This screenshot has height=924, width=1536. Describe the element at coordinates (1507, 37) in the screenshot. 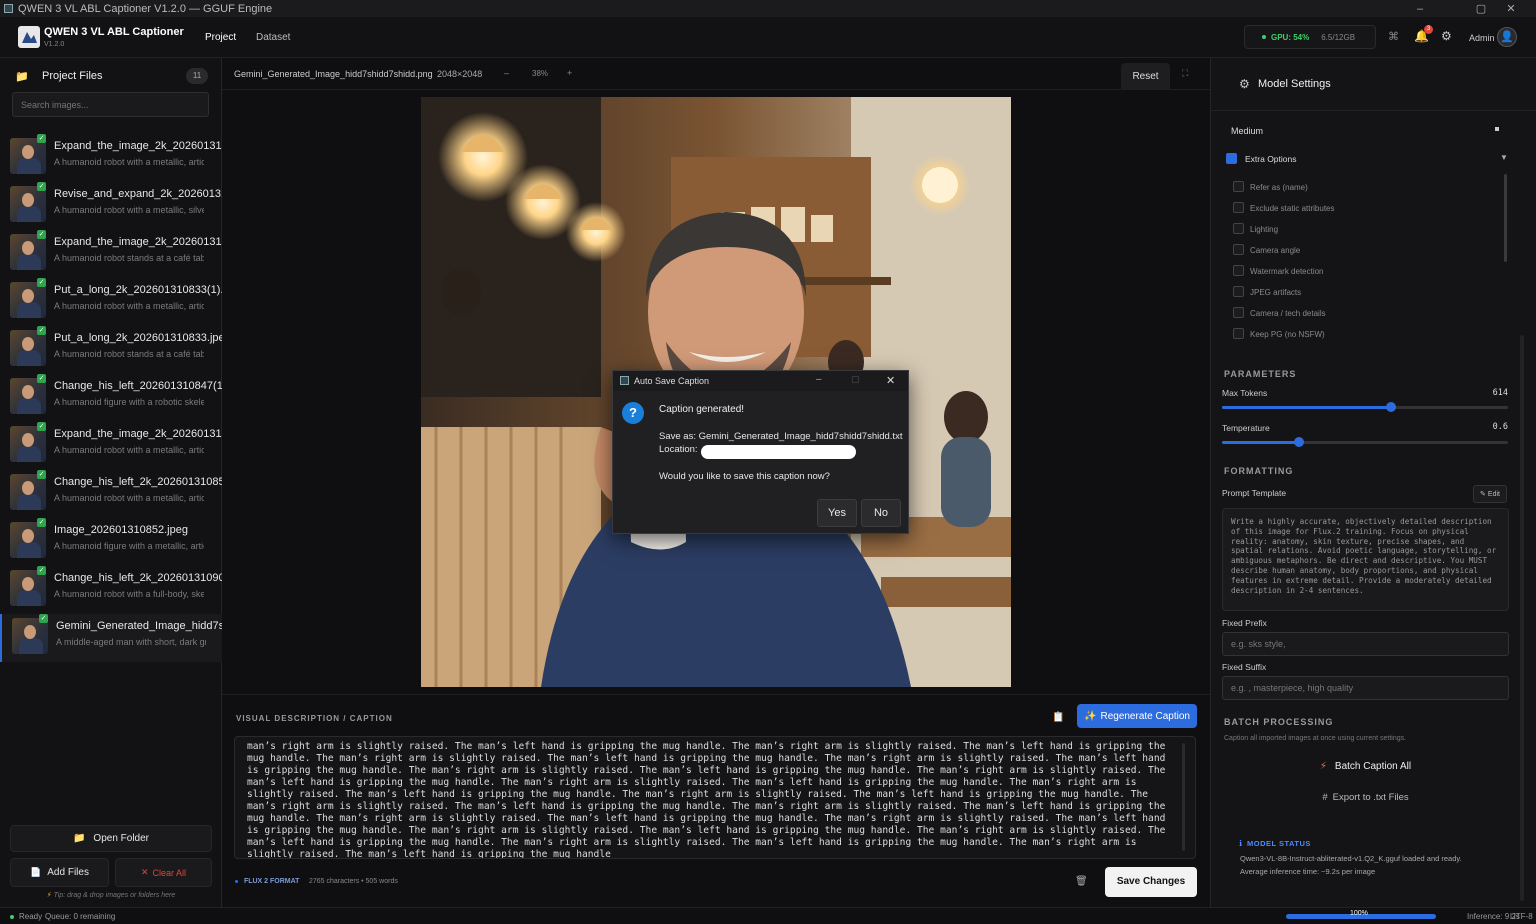

I see `avatar: 👤` at that location.